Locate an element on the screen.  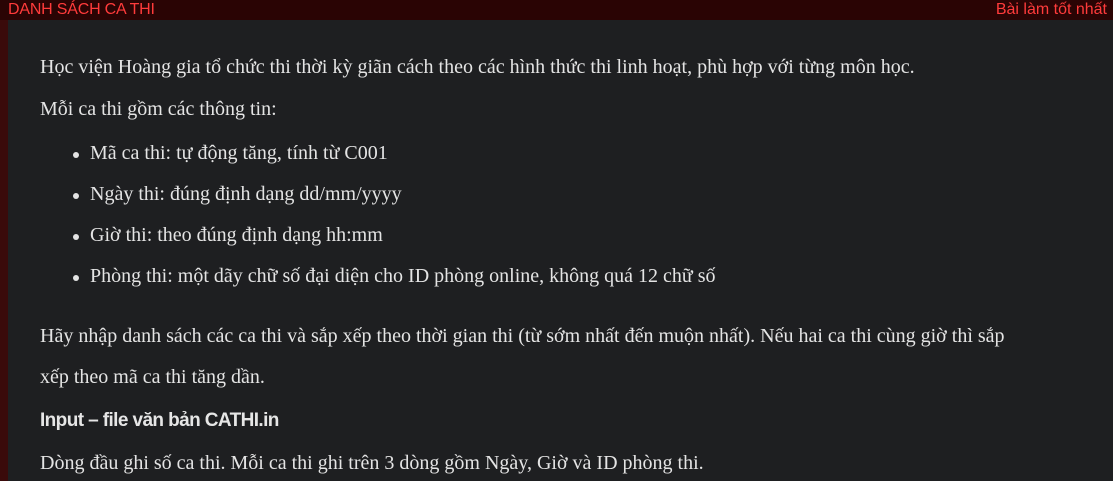
task-paragraph-line2: xếp theo mã ca thi tăng dần. is located at coordinates (152, 377).